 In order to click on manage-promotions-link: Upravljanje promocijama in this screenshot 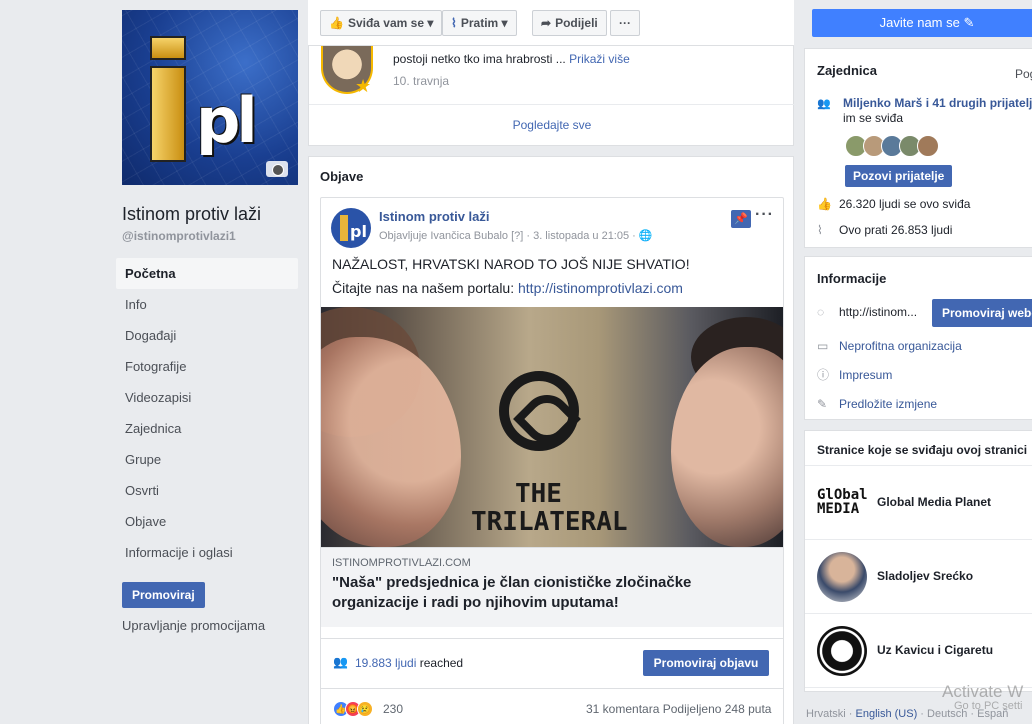, I will do `click(193, 625)`.